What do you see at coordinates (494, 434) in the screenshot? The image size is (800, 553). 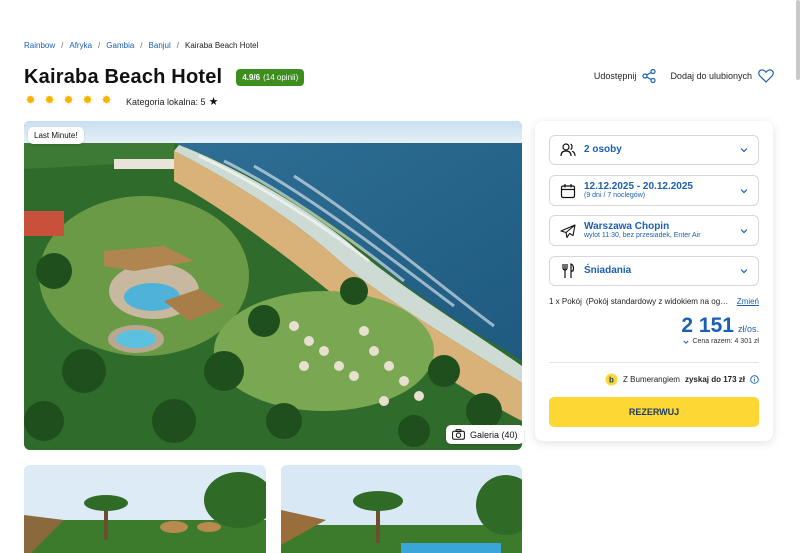 I see `gallery-label: Galeria (40)` at bounding box center [494, 434].